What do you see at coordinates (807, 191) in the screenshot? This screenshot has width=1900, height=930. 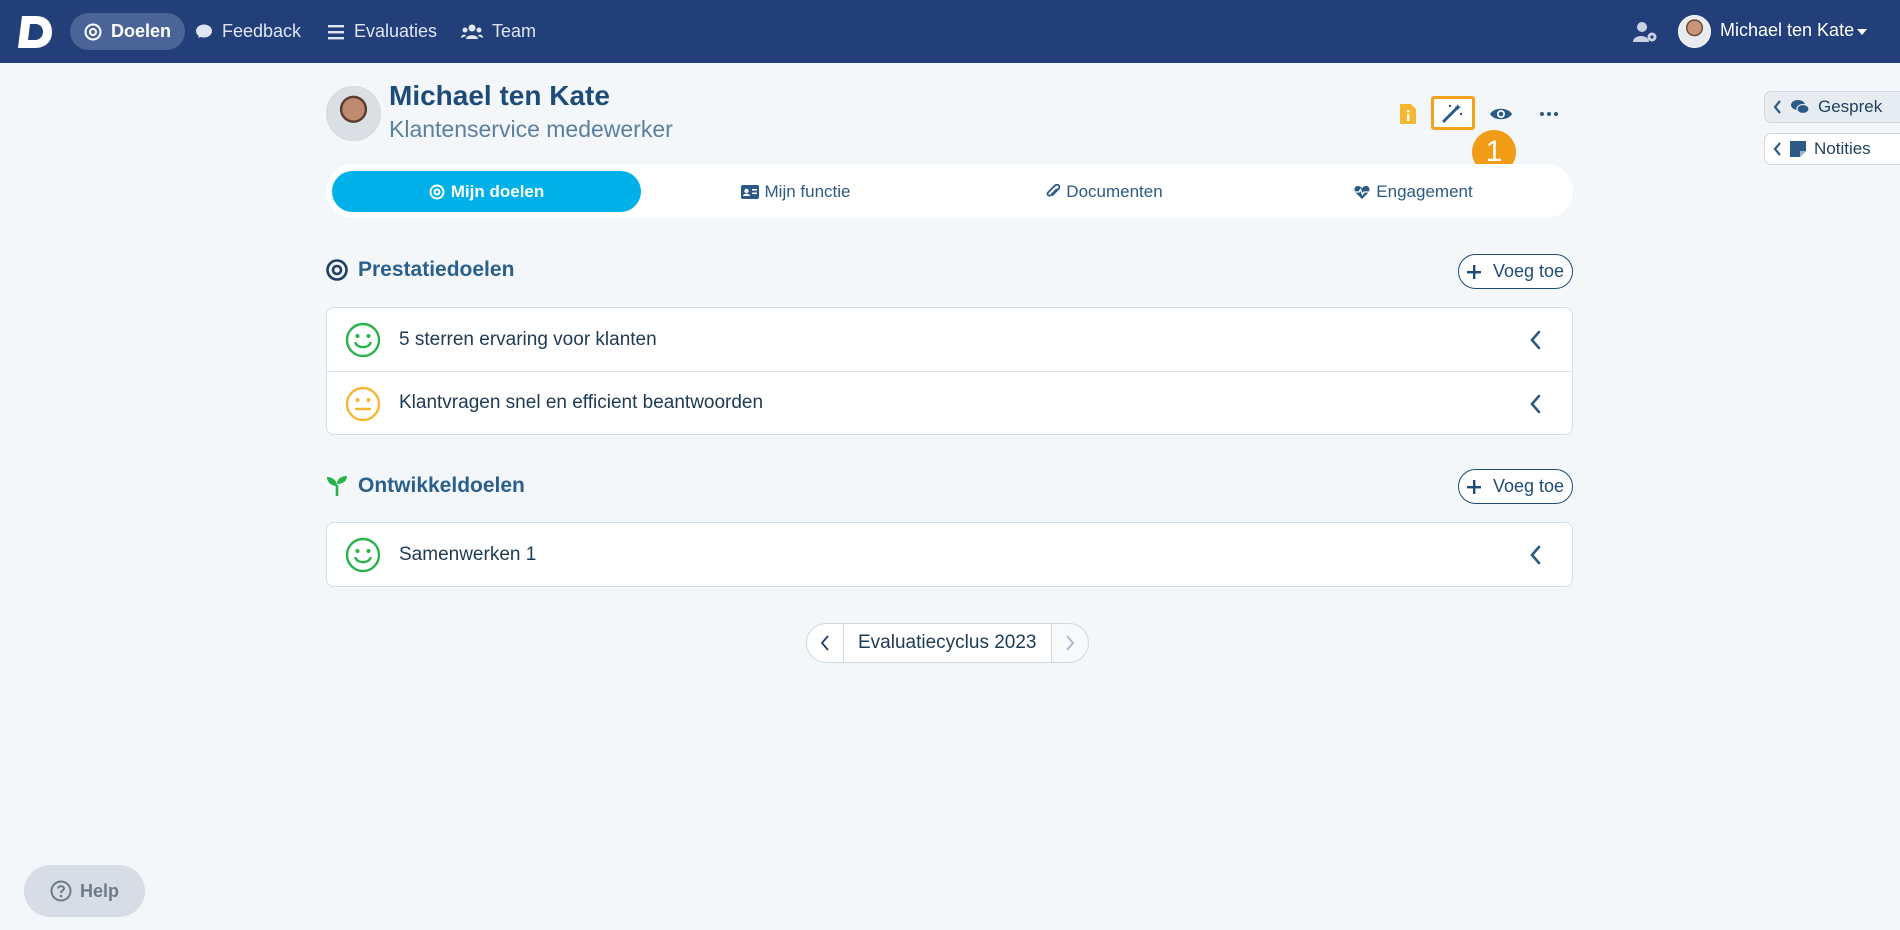 I see `tab-label: Mijn functie` at bounding box center [807, 191].